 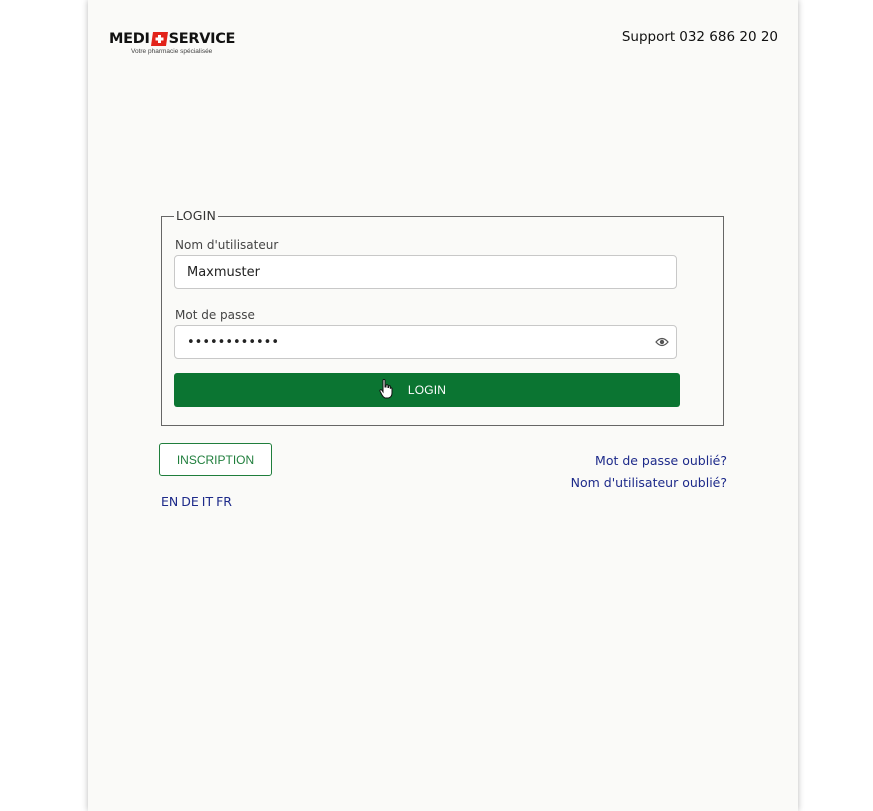 I want to click on logo-tagline: Votre pharmacie spécialisée, so click(x=172, y=51).